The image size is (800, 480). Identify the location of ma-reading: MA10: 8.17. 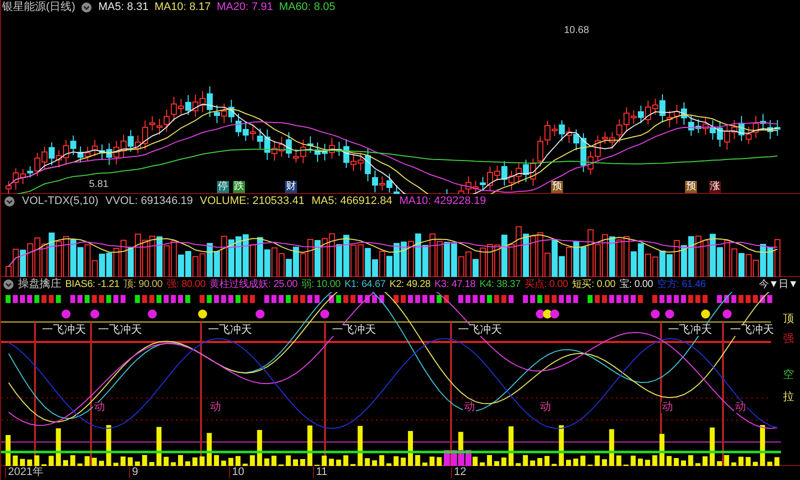
(182, 7).